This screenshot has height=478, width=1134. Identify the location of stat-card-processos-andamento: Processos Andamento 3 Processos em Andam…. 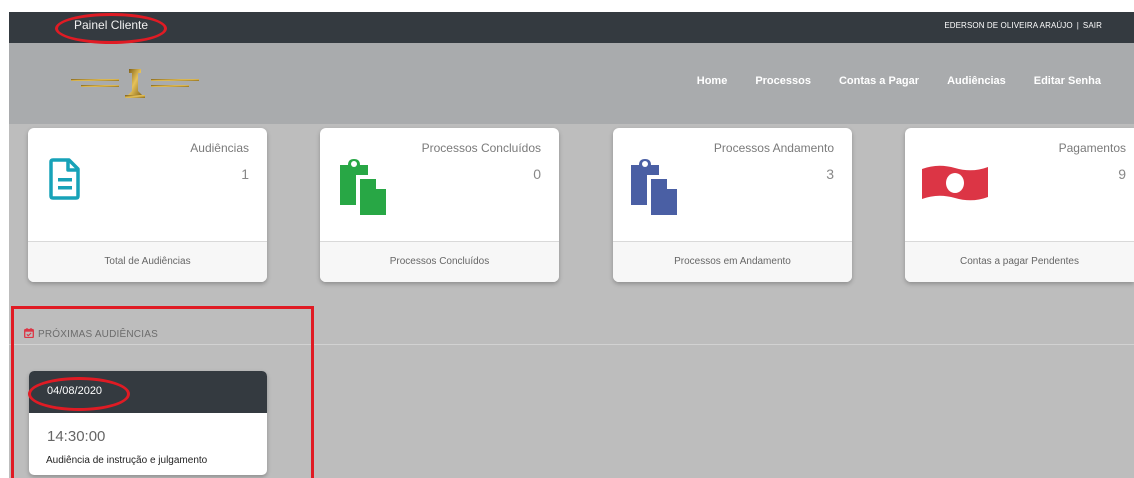
(732, 205).